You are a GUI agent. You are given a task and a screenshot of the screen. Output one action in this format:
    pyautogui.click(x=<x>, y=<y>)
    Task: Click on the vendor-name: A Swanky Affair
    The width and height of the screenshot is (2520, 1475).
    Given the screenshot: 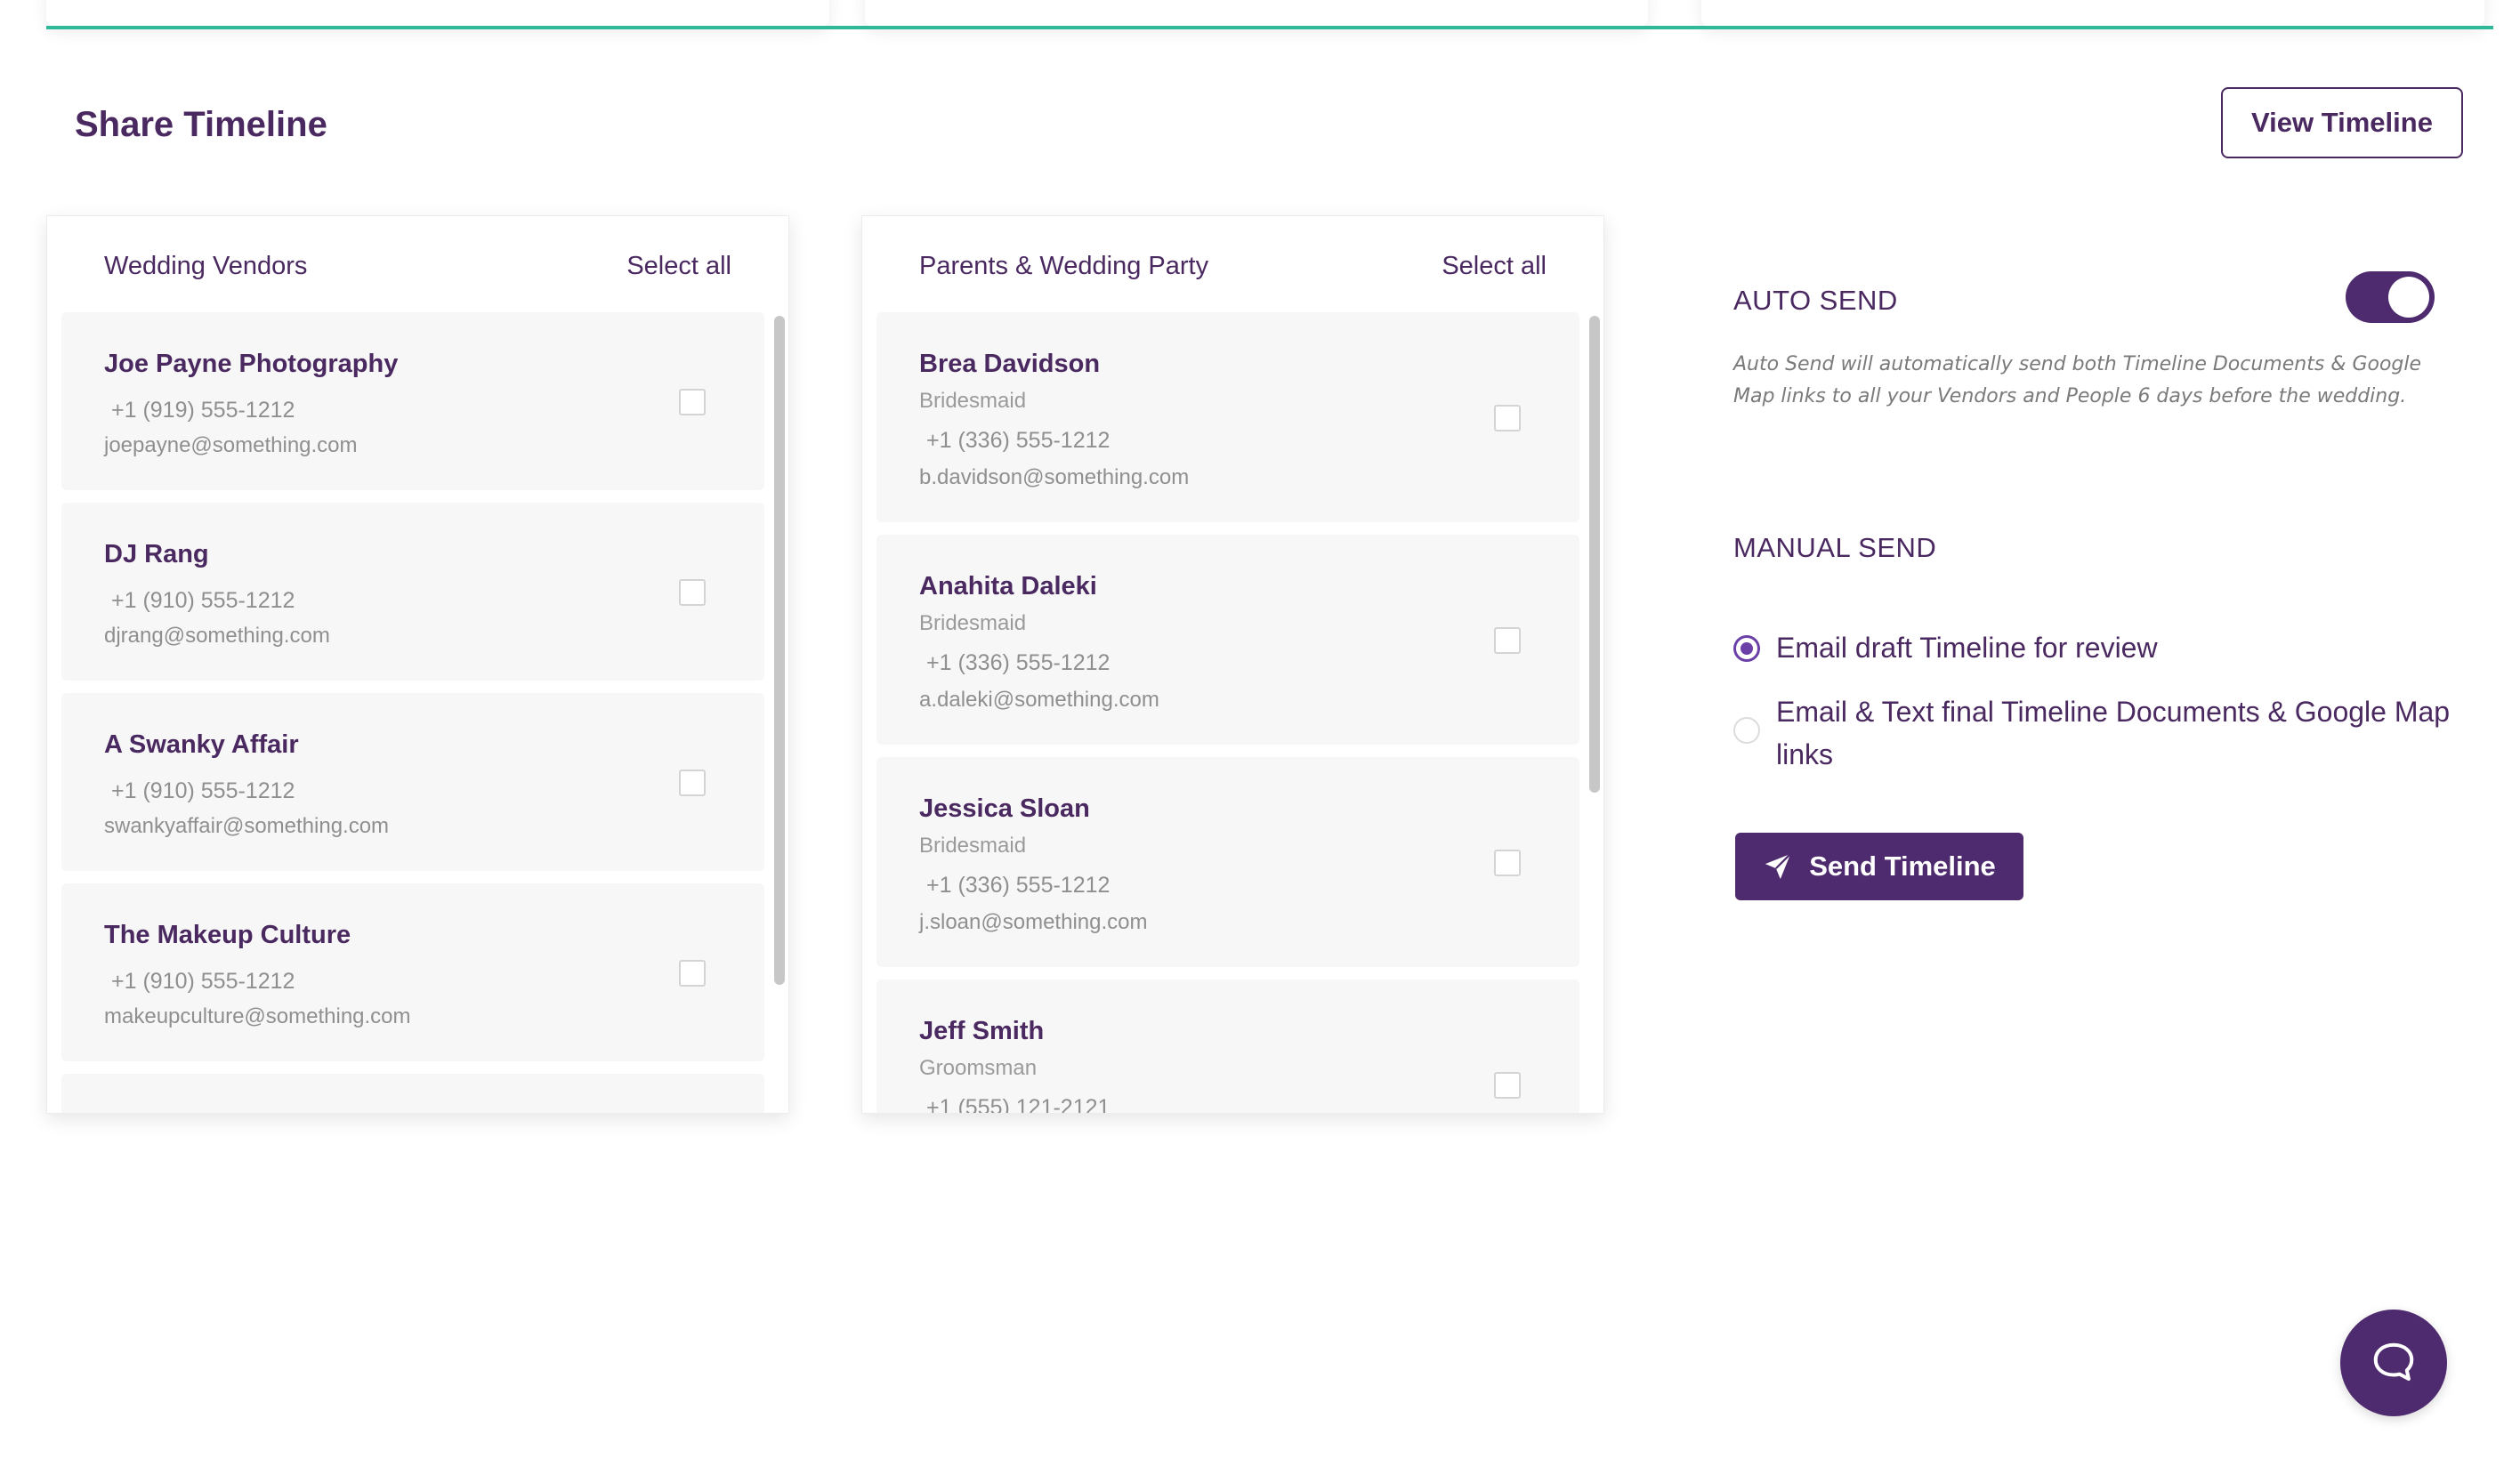 What is the action you would take?
    pyautogui.click(x=201, y=744)
    